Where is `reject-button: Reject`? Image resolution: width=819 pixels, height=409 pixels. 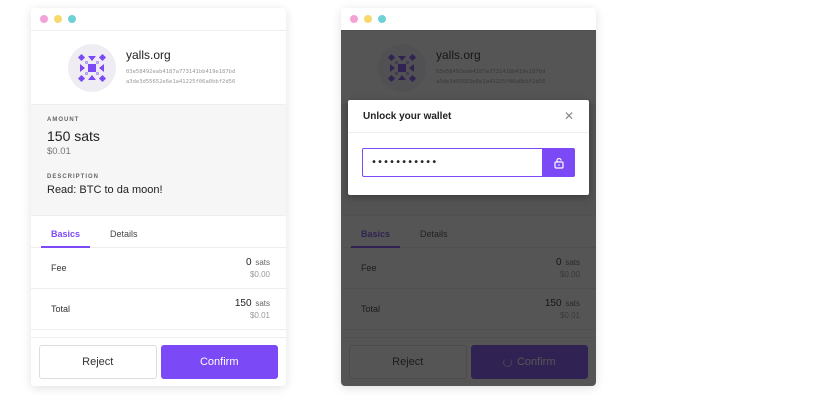 reject-button: Reject is located at coordinates (98, 362).